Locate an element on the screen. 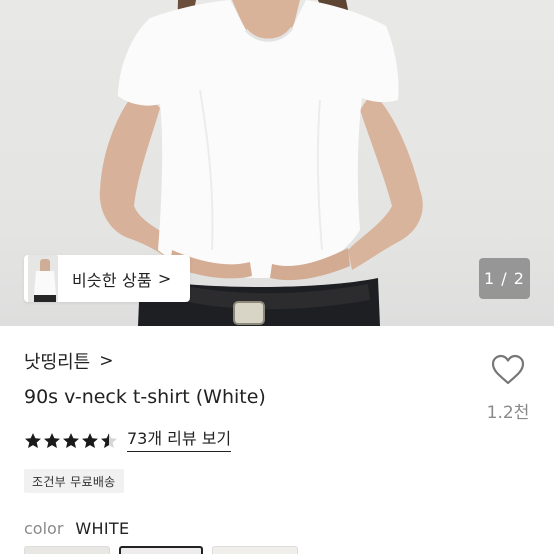  rating-row: 73개 리뷰 보기 is located at coordinates (128, 441).